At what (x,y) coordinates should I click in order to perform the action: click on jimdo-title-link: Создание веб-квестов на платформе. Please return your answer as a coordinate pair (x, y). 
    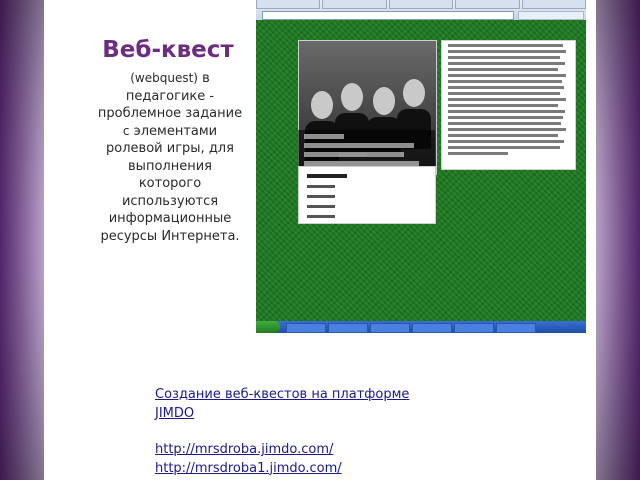
    Looking at the image, I should click on (305, 395).